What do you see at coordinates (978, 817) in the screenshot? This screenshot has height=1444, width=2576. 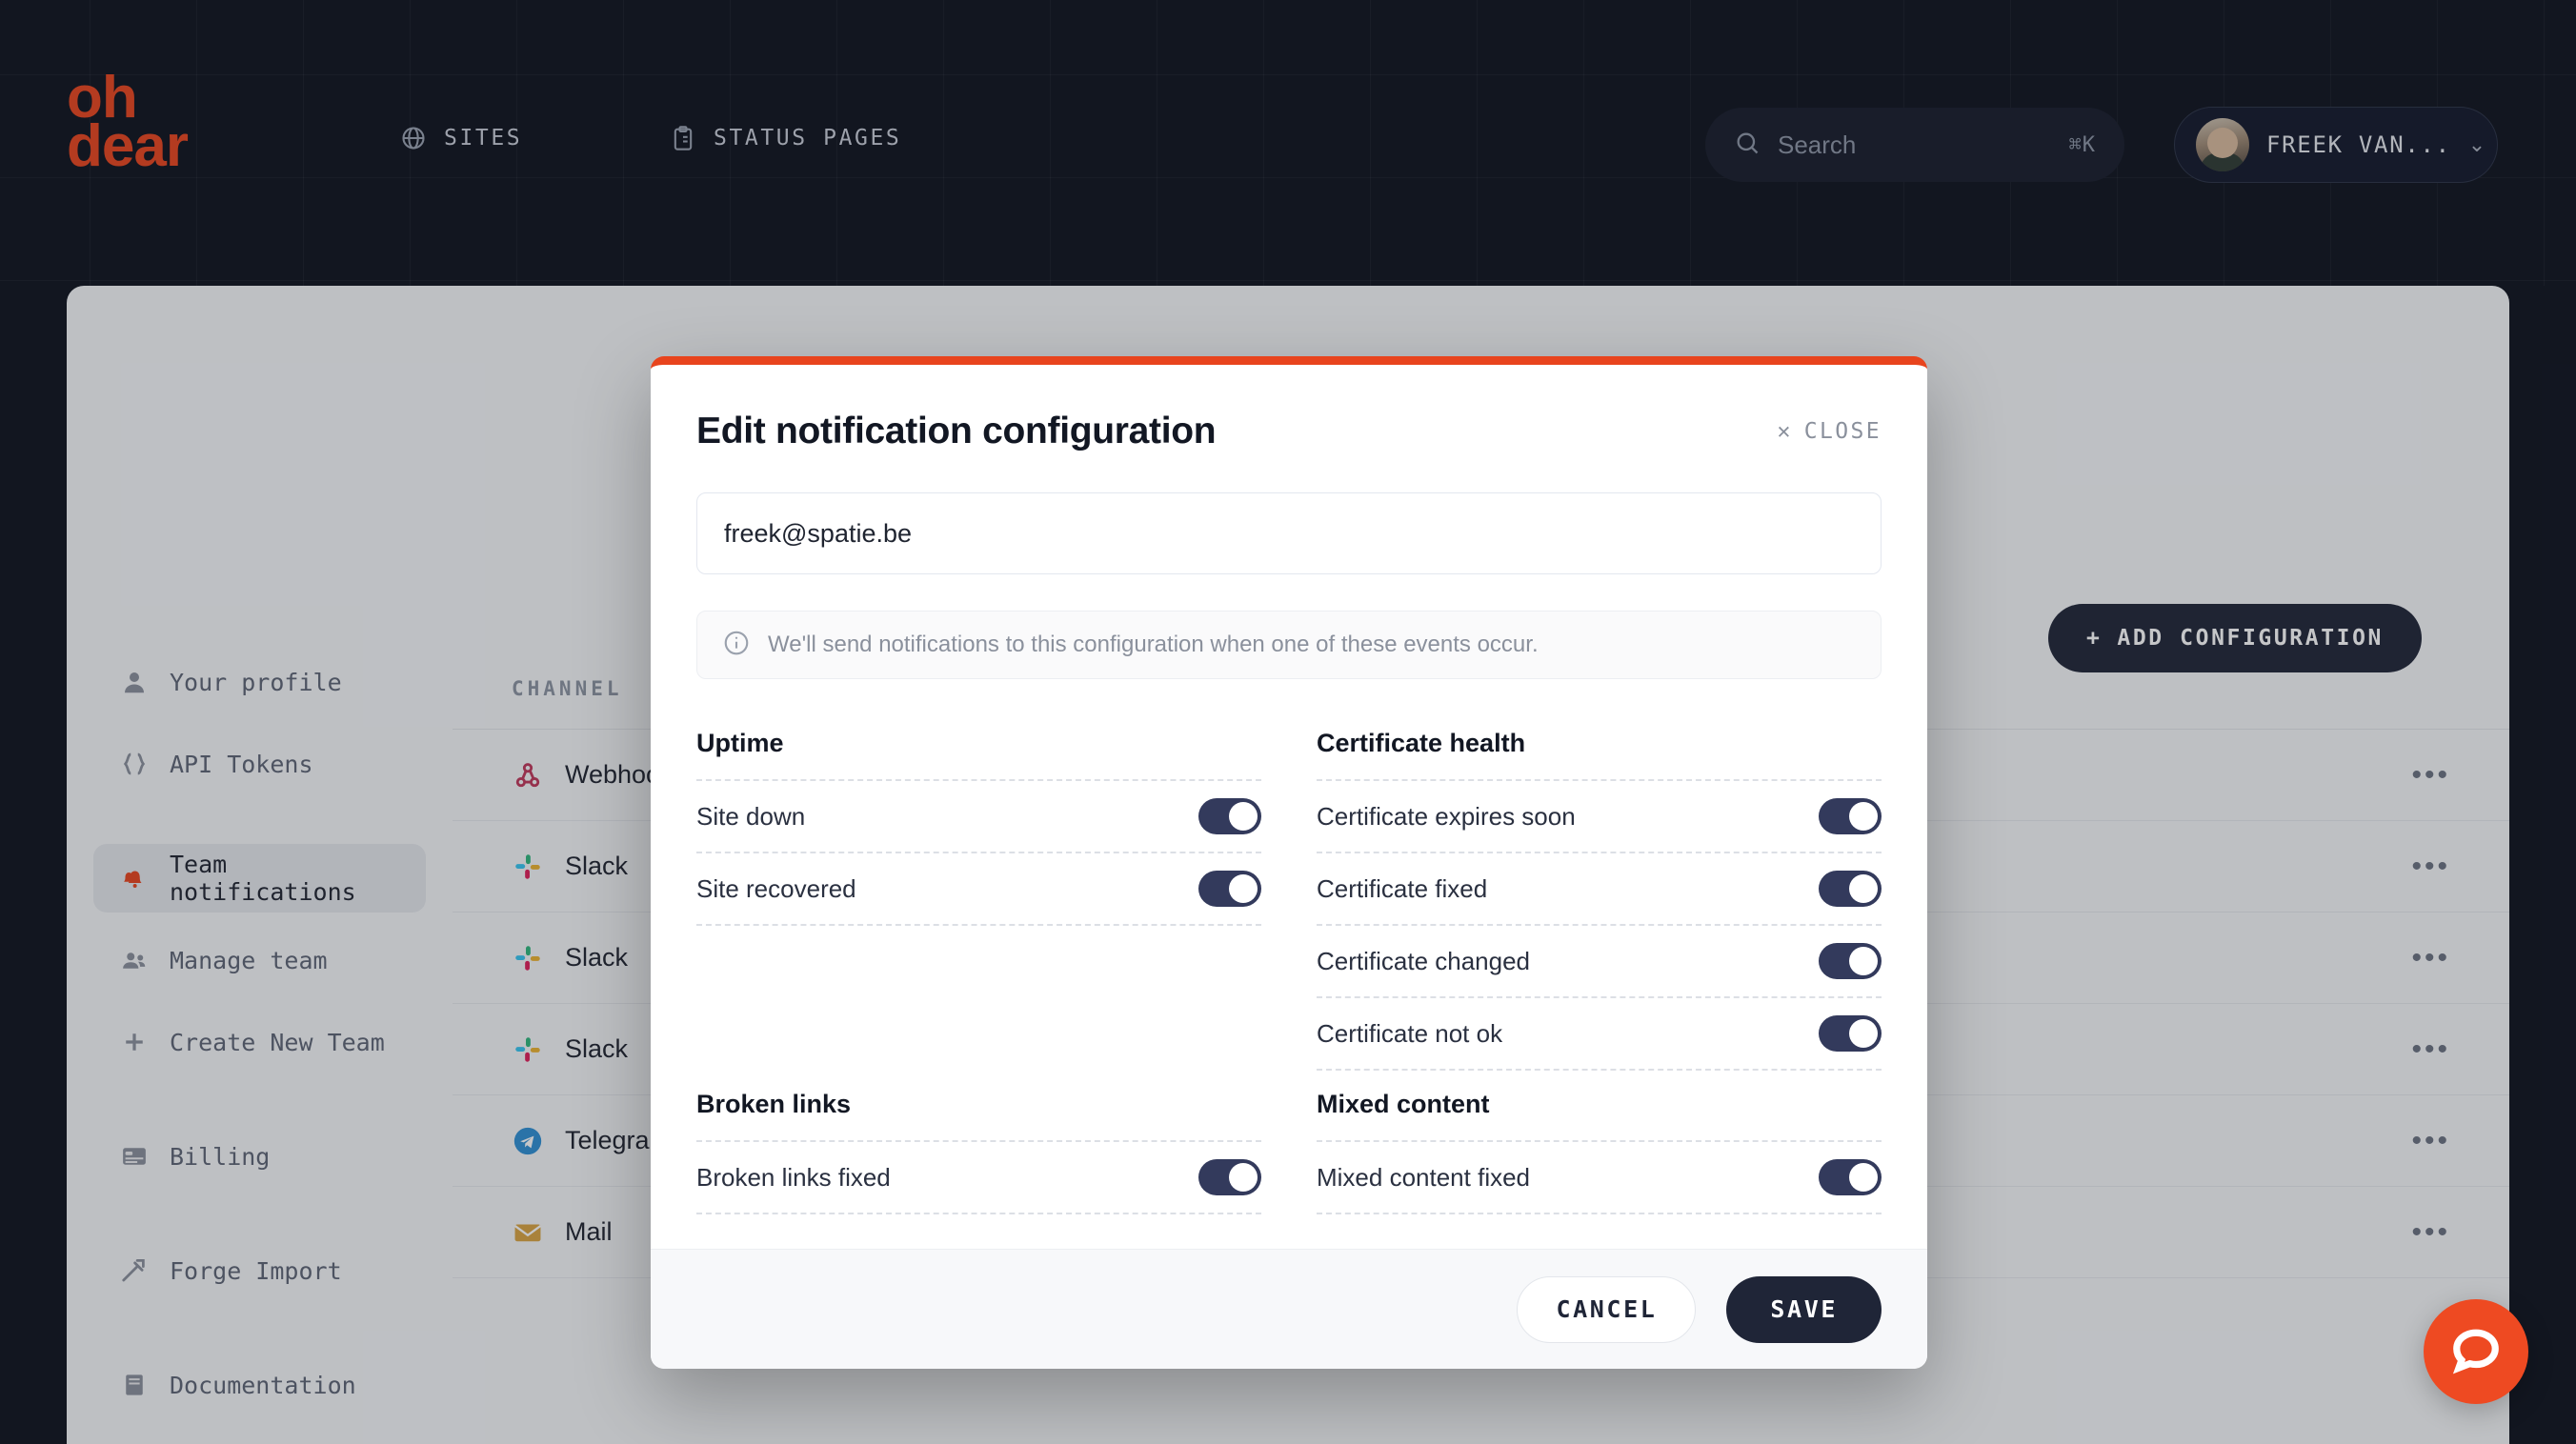 I see `toggle-row-site-down: Site down` at bounding box center [978, 817].